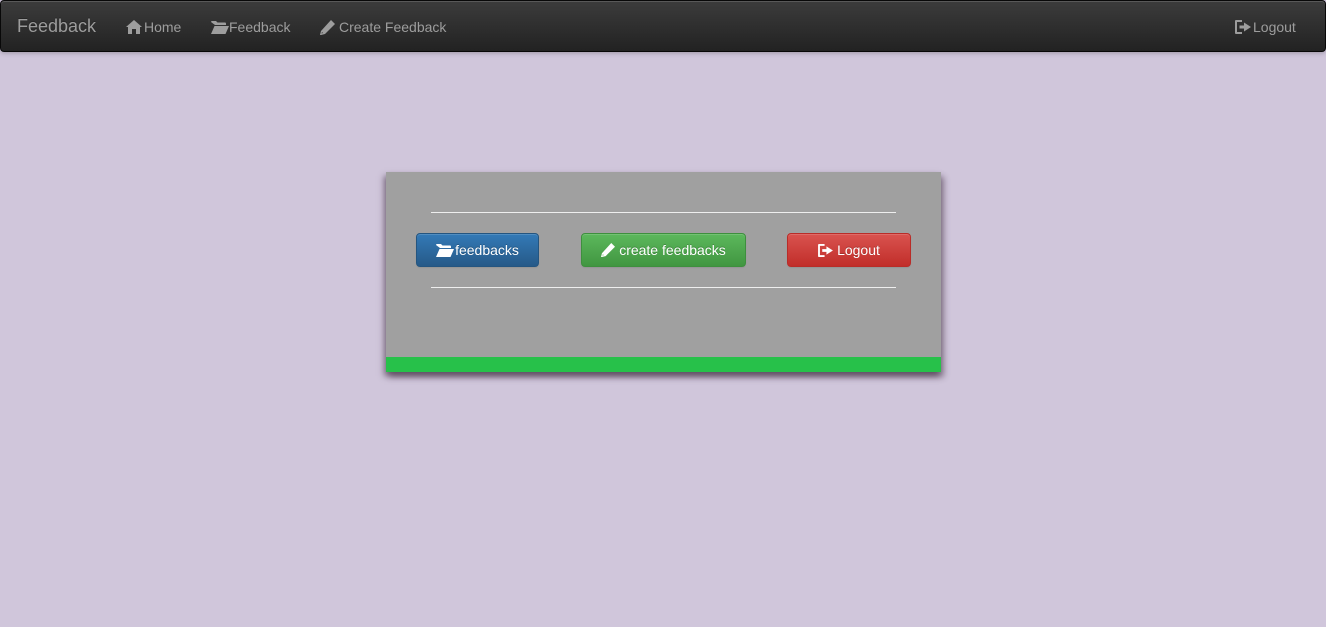 The height and width of the screenshot is (627, 1326). I want to click on bottom-divider, so click(663, 287).